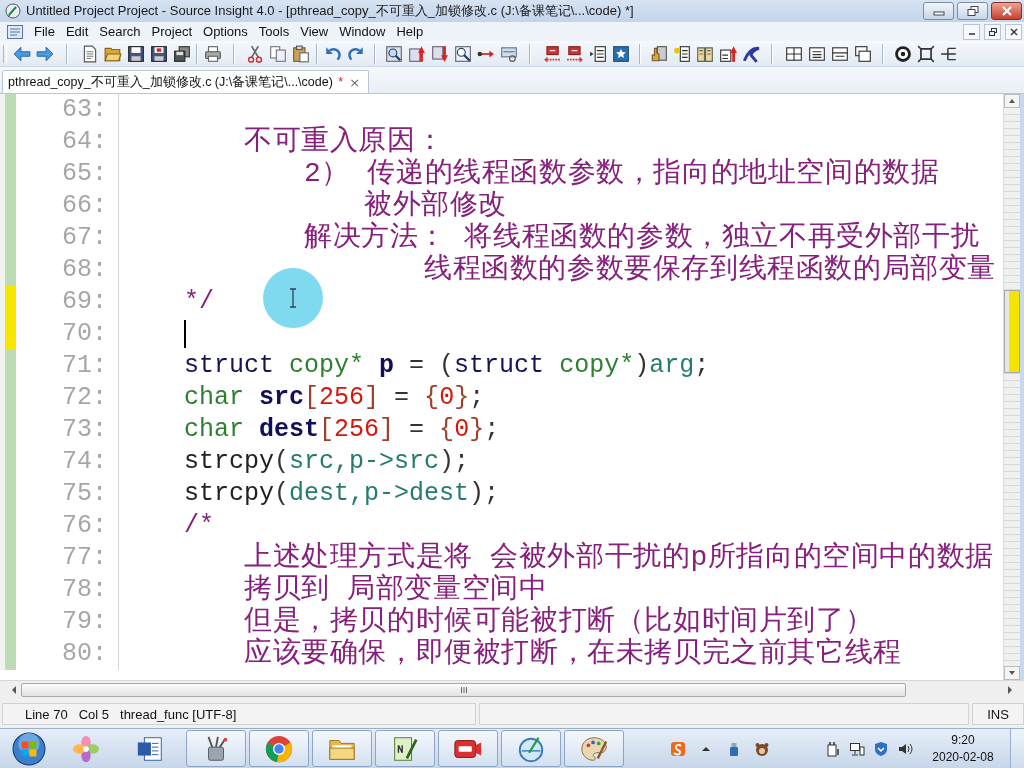 The image size is (1024, 768). What do you see at coordinates (181, 53) in the screenshot?
I see `stacked-disks-icon` at bounding box center [181, 53].